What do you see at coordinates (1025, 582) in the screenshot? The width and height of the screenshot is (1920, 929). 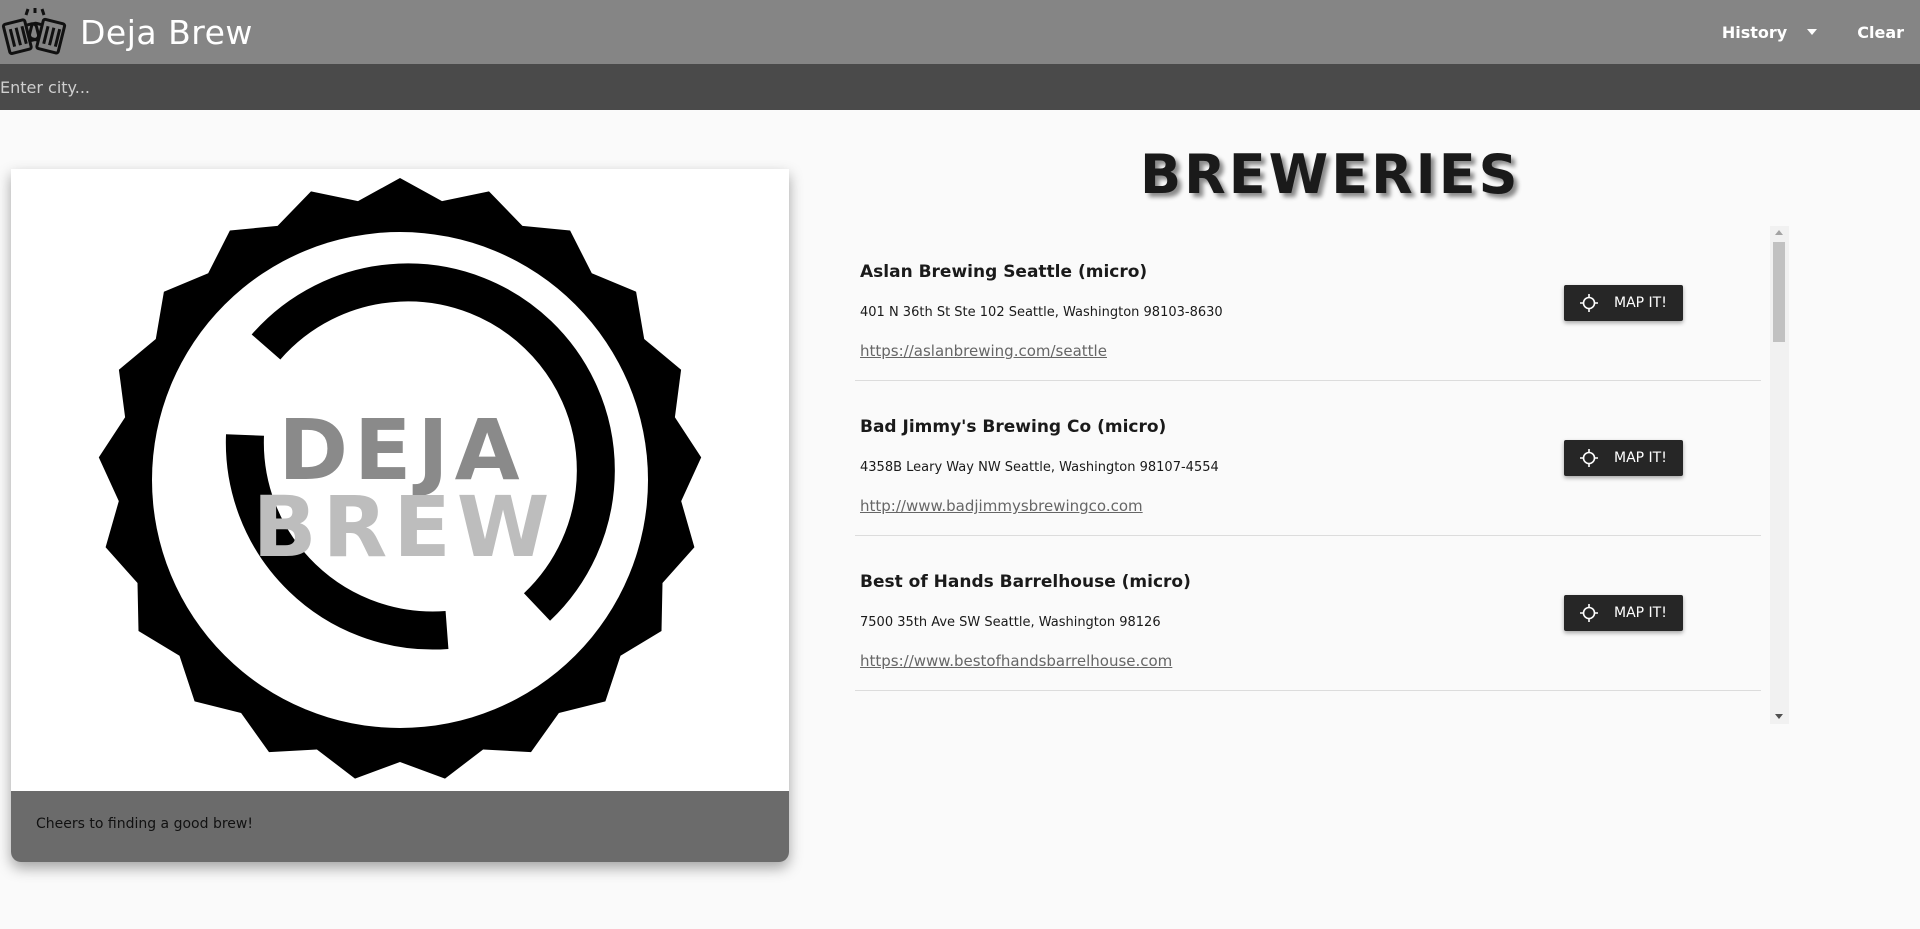 I see `brewery-name: Best of Hands Barrelhouse (micro)` at bounding box center [1025, 582].